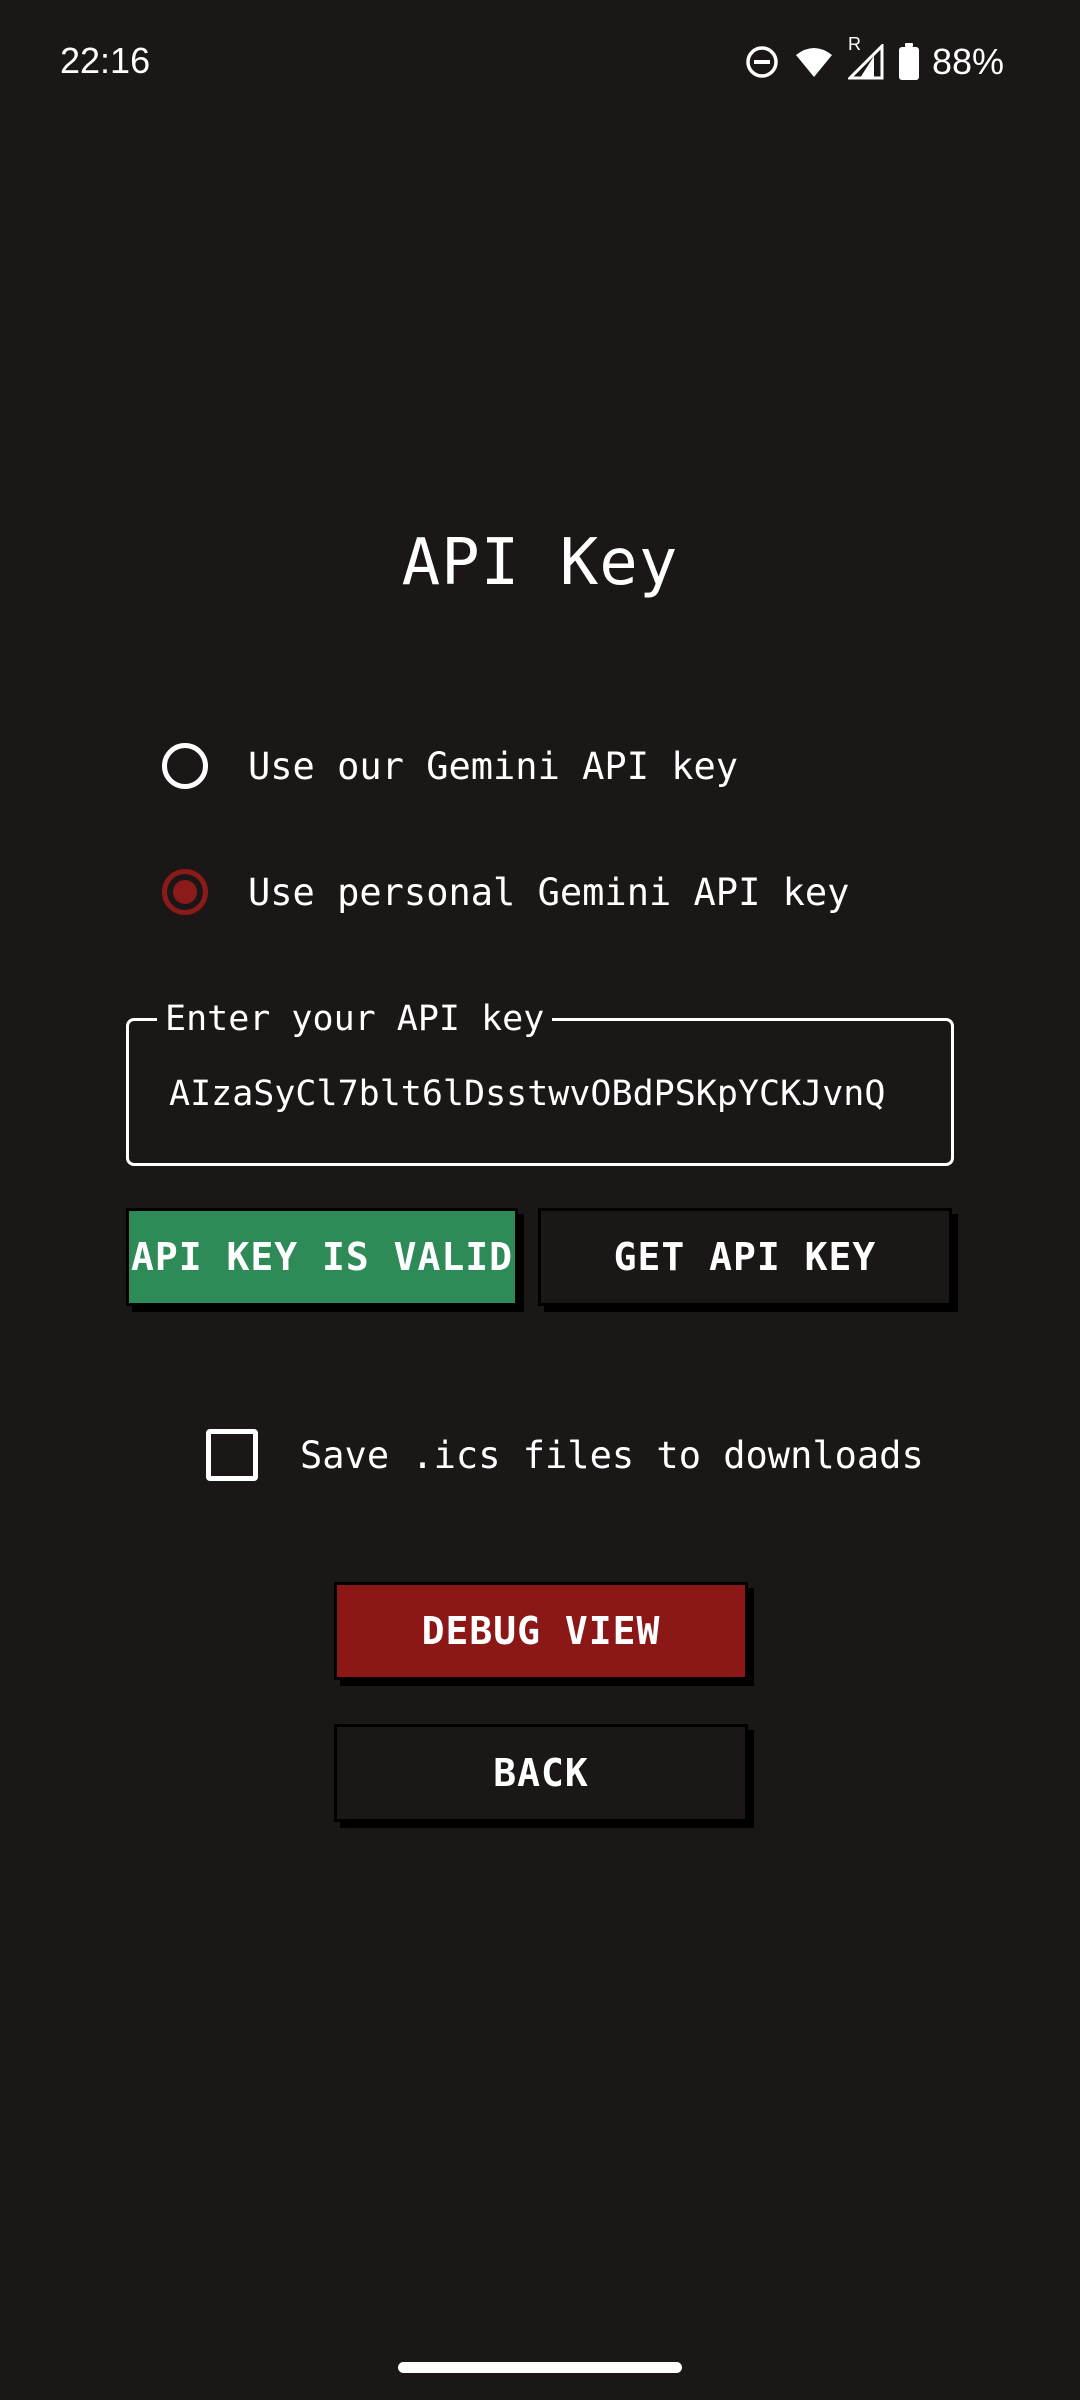  I want to click on cell-signal-icon: R, so click(865, 57).